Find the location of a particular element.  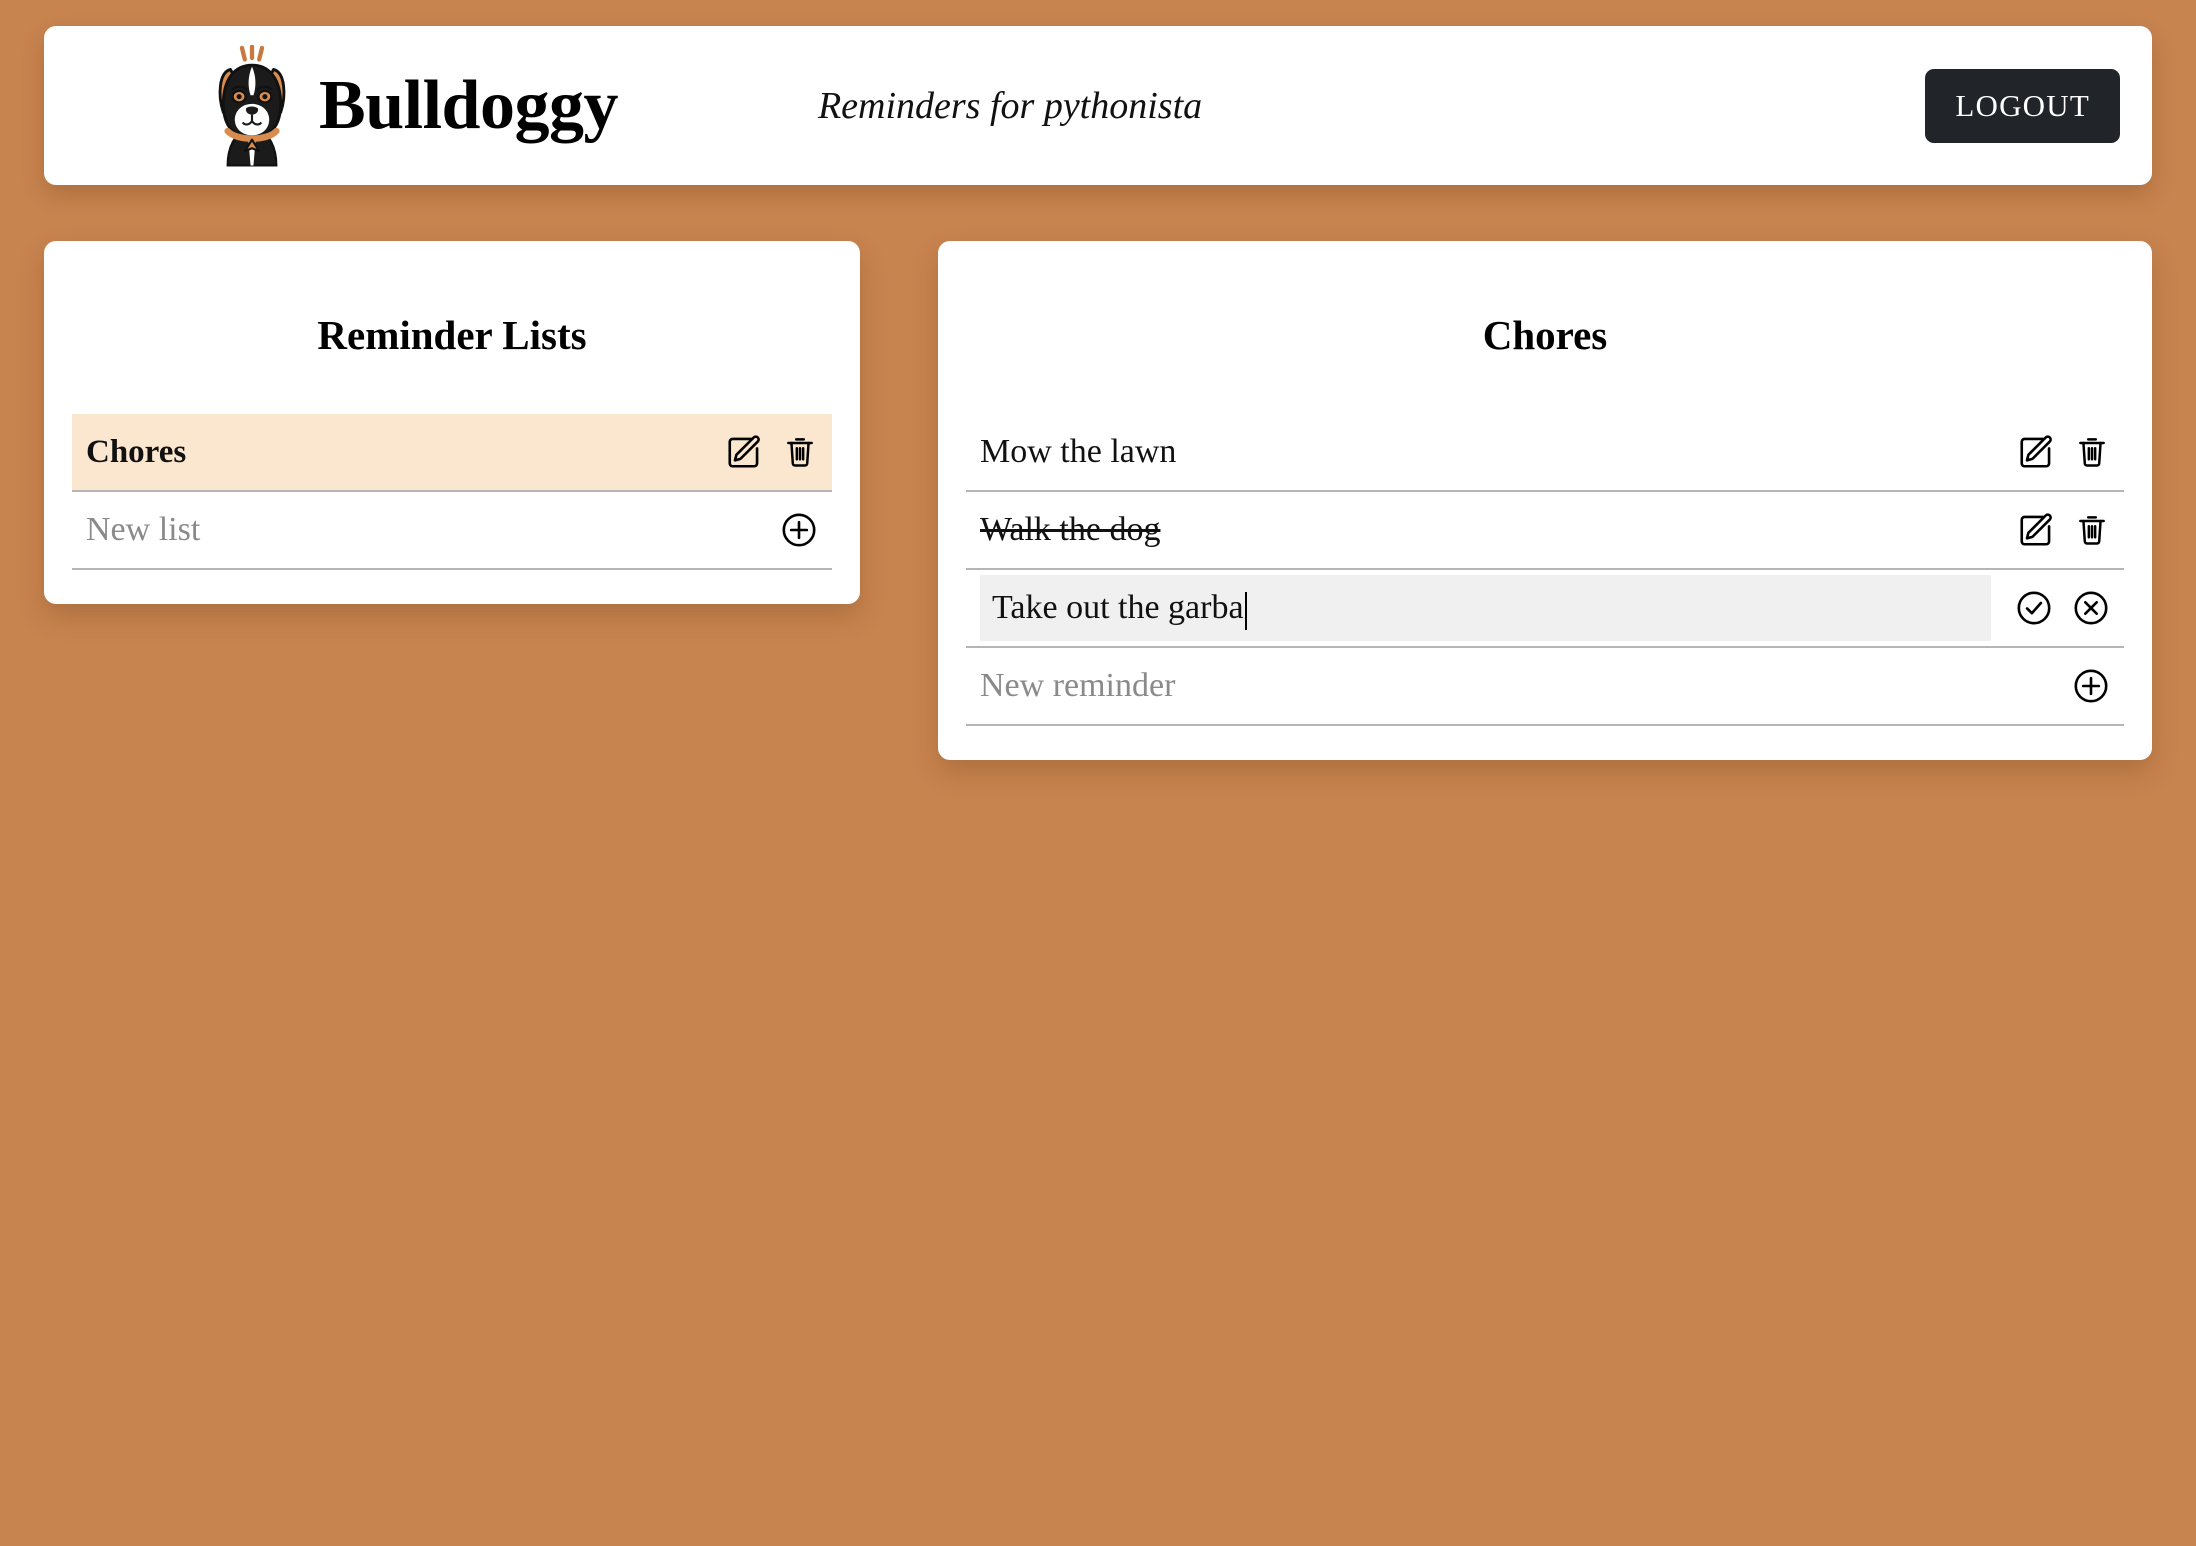

reminder-label: Mow the lawn is located at coordinates (1078, 452).